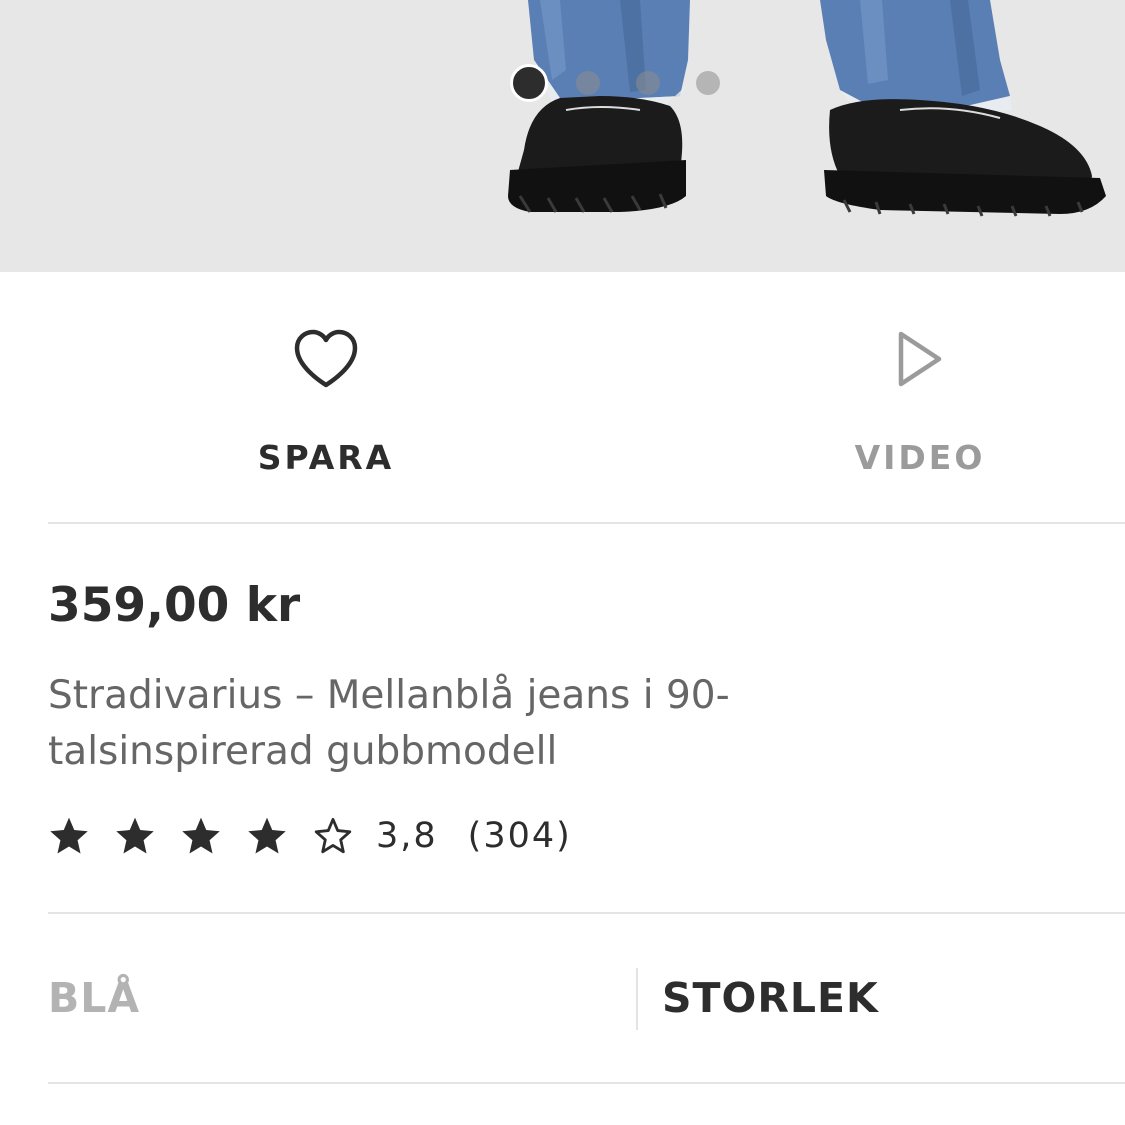 The width and height of the screenshot is (1125, 1125). I want to click on color-selector: BLÅ, so click(94, 998).